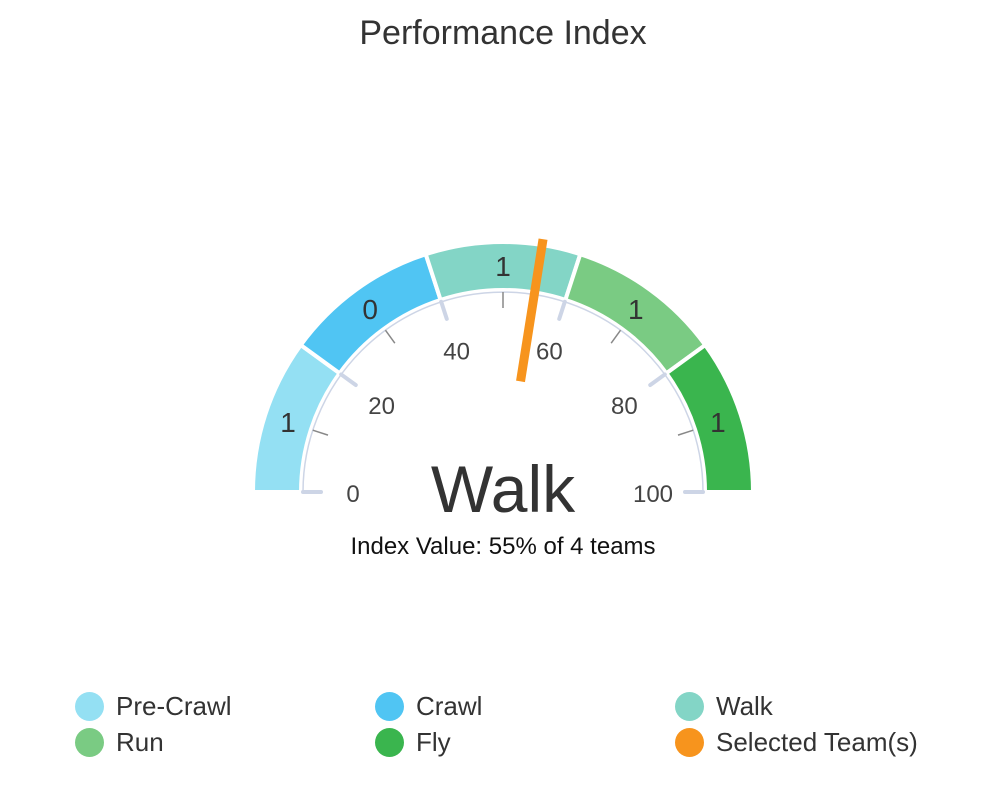  Describe the element at coordinates (549, 351) in the screenshot. I see `gauge-tick-label: 60` at that location.